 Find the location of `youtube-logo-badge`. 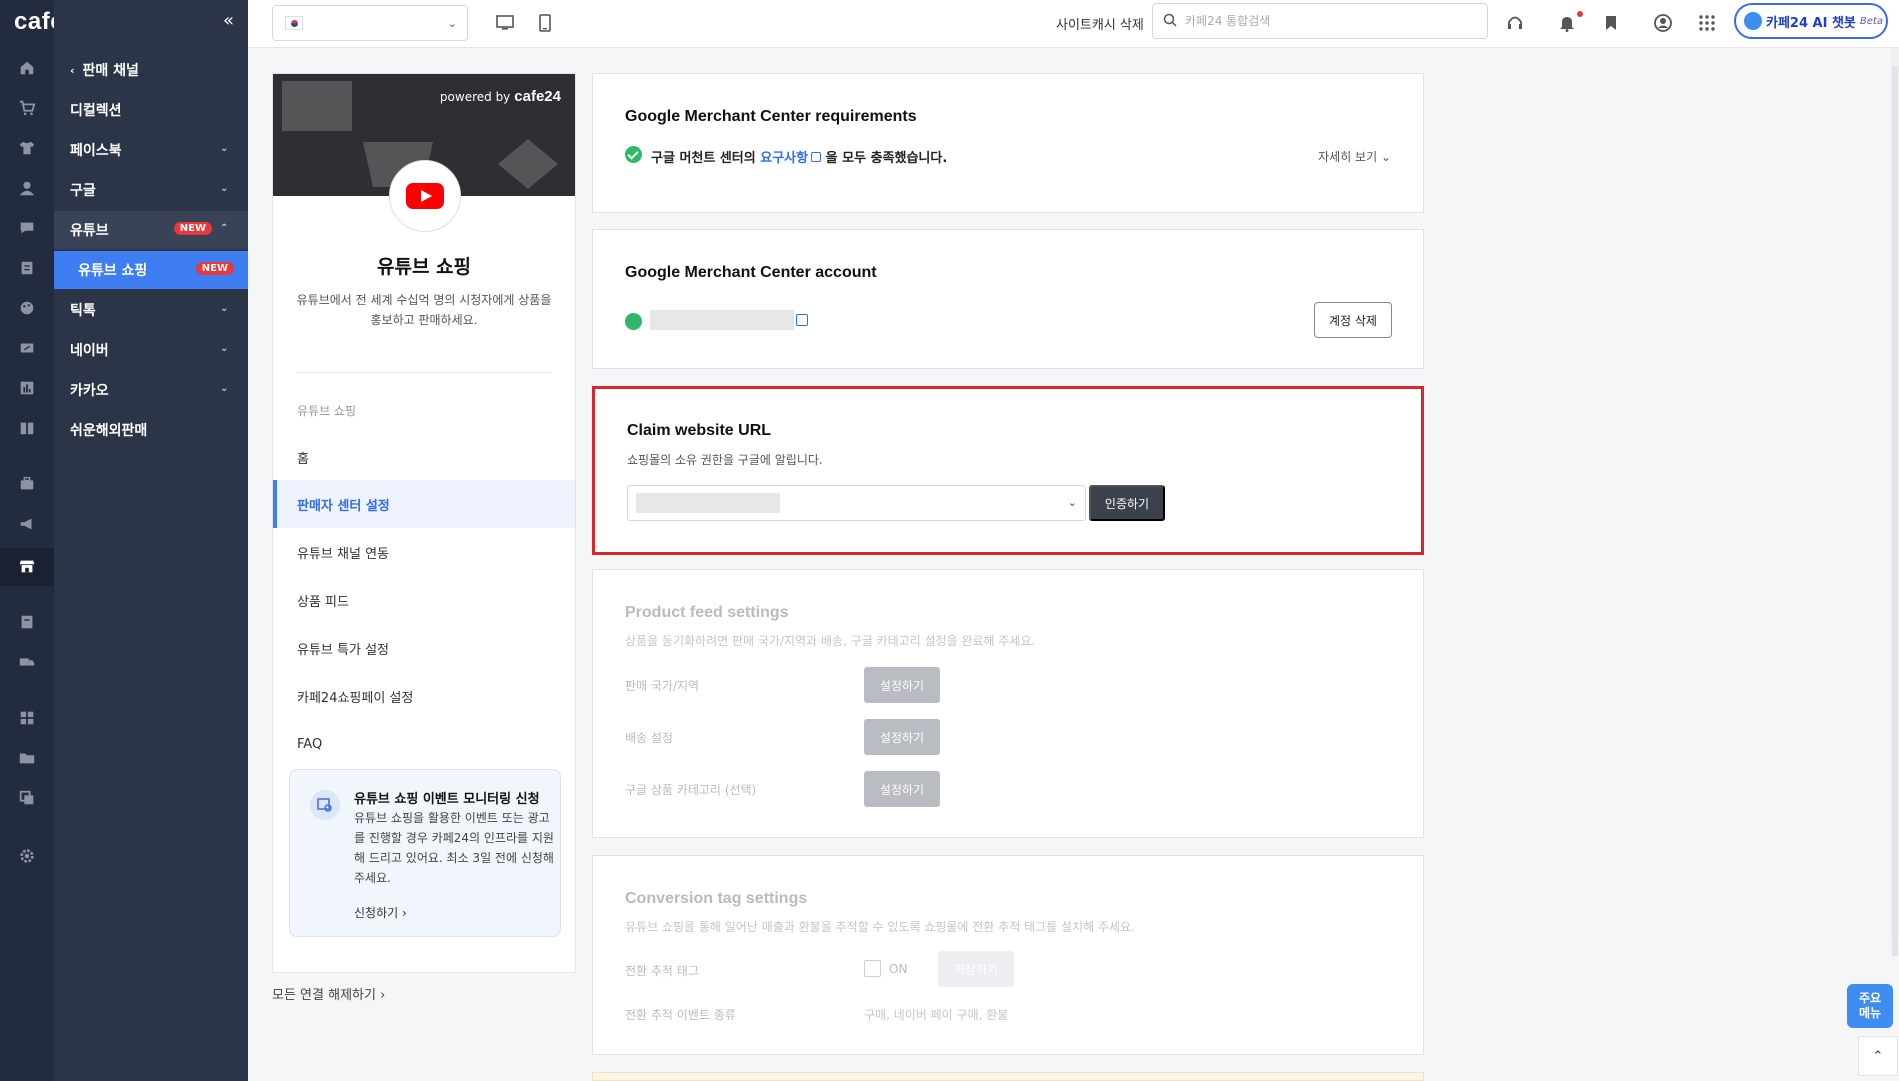

youtube-logo-badge is located at coordinates (425, 196).